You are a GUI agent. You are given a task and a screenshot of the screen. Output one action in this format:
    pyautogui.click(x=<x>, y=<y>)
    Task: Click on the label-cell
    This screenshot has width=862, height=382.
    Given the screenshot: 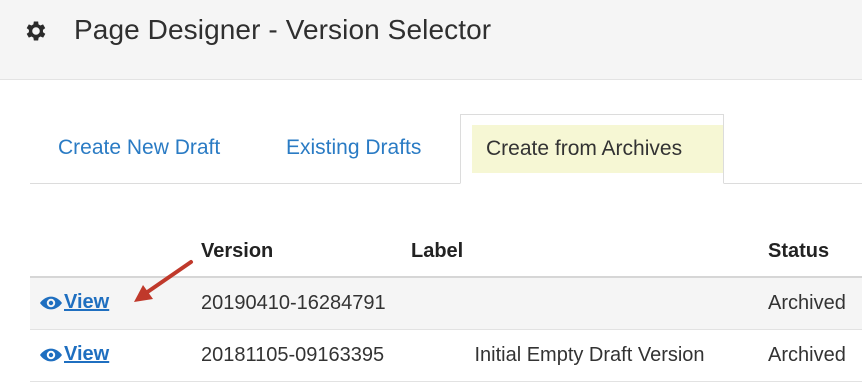 What is the action you would take?
    pyautogui.click(x=589, y=303)
    